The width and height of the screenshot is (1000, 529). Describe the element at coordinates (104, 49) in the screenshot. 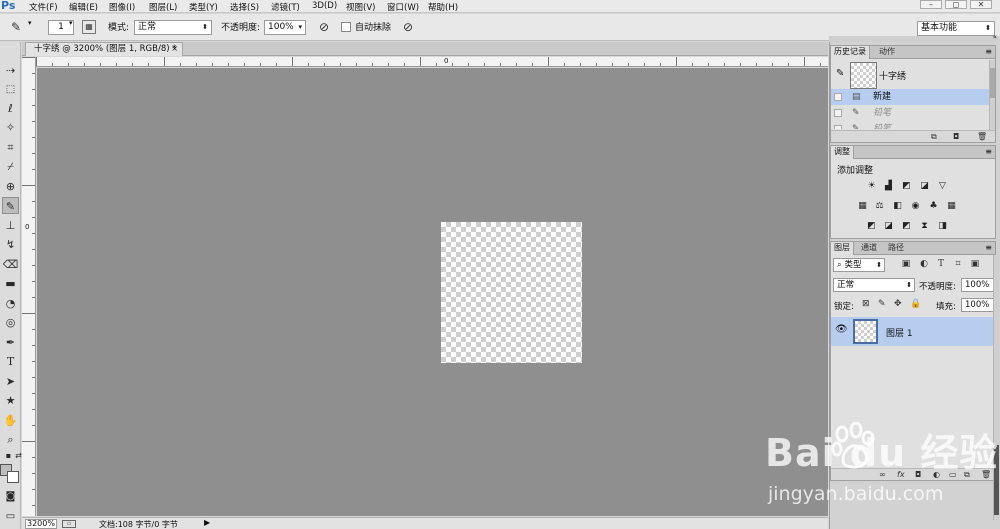

I see `document-tab: 十字绣 @ 3200% (图层 1, RGB/8) * ×` at that location.